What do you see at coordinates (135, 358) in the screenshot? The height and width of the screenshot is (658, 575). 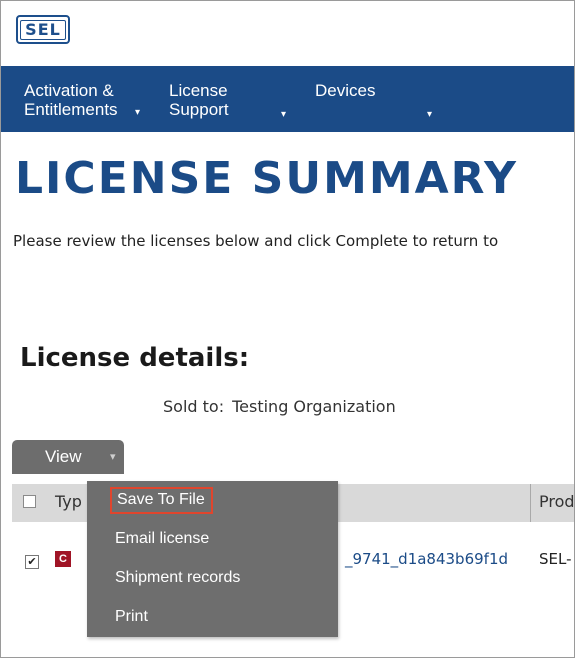 I see `license-details-heading: License details:` at bounding box center [135, 358].